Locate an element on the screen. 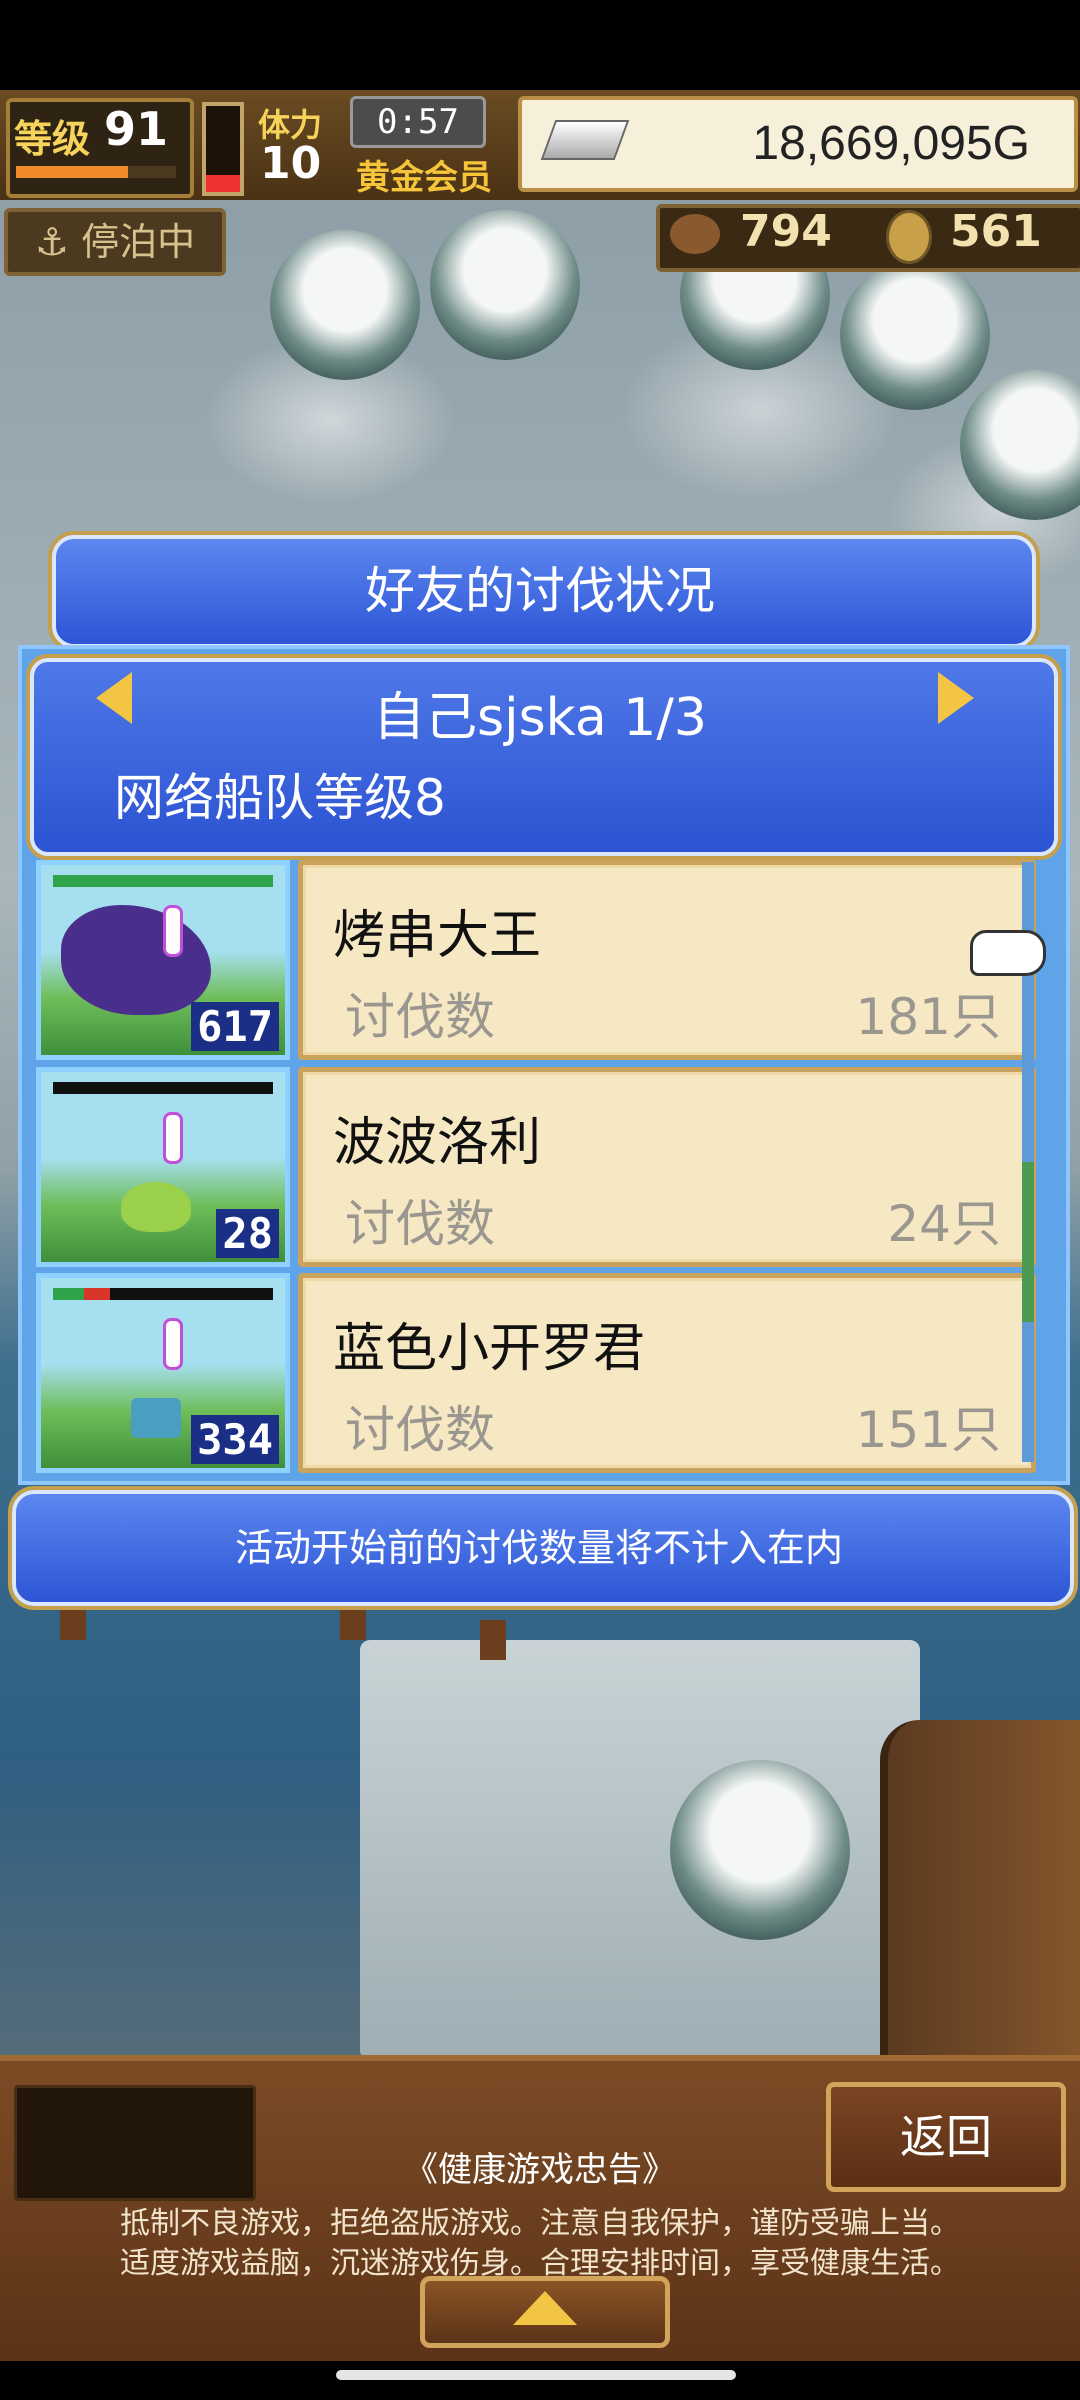 Image resolution: width=1080 pixels, height=2400 pixels. level-value: 91 is located at coordinates (136, 129).